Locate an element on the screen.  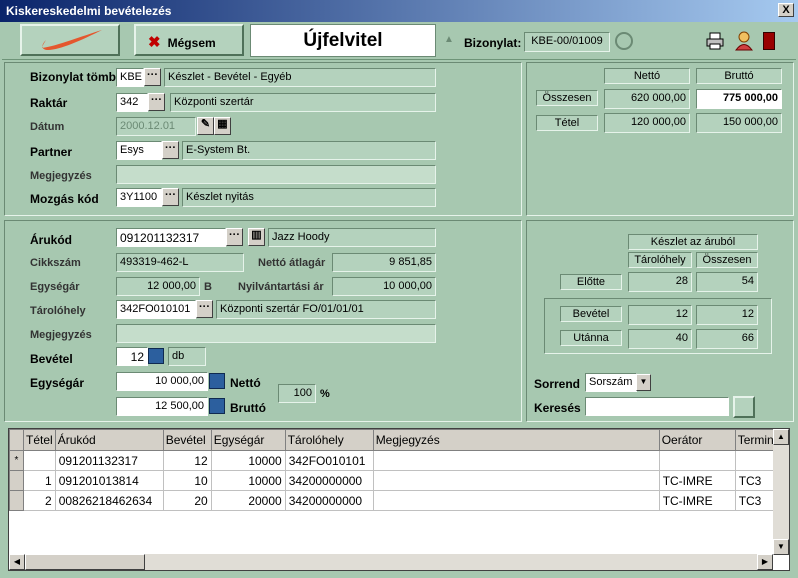
bizonylat-tomb-label: Bizonylat tömb is located at coordinates (73, 77).